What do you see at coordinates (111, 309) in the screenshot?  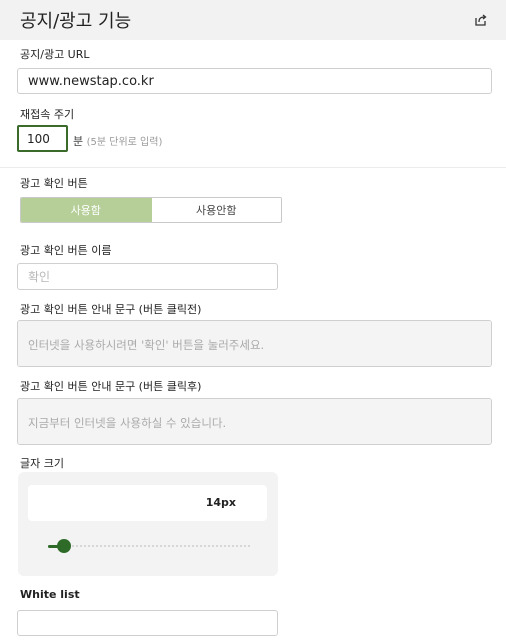 I see `guide-before-label: 광고 확인 버튼 안내 문구 (버튼 클릭전)` at bounding box center [111, 309].